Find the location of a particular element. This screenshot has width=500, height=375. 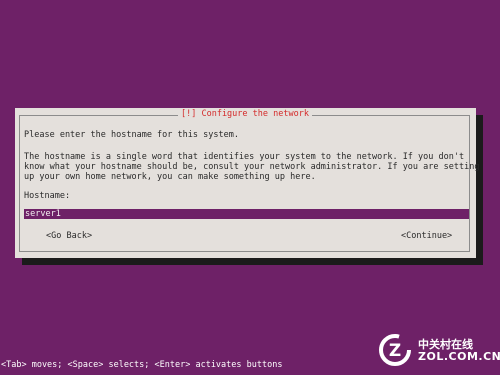

continue-button: <Continue> is located at coordinates (426, 236).